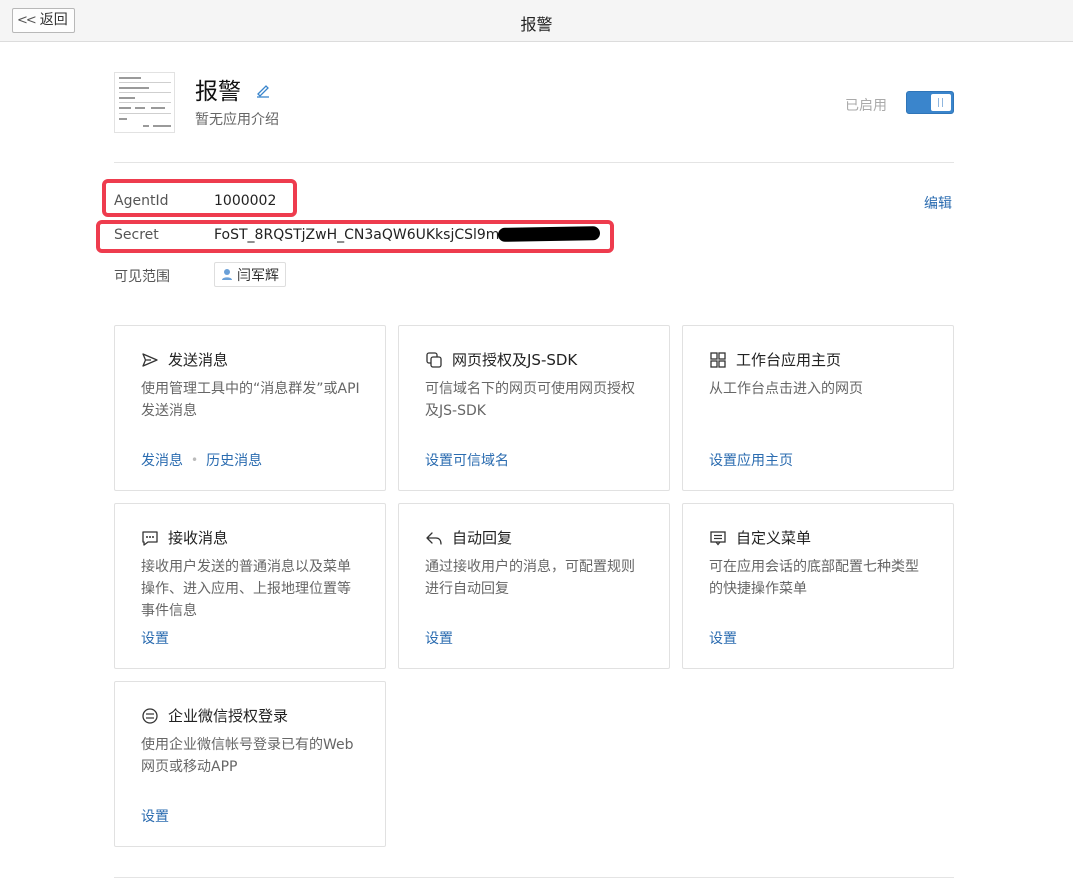  Describe the element at coordinates (150, 359) in the screenshot. I see `send-icon` at that location.